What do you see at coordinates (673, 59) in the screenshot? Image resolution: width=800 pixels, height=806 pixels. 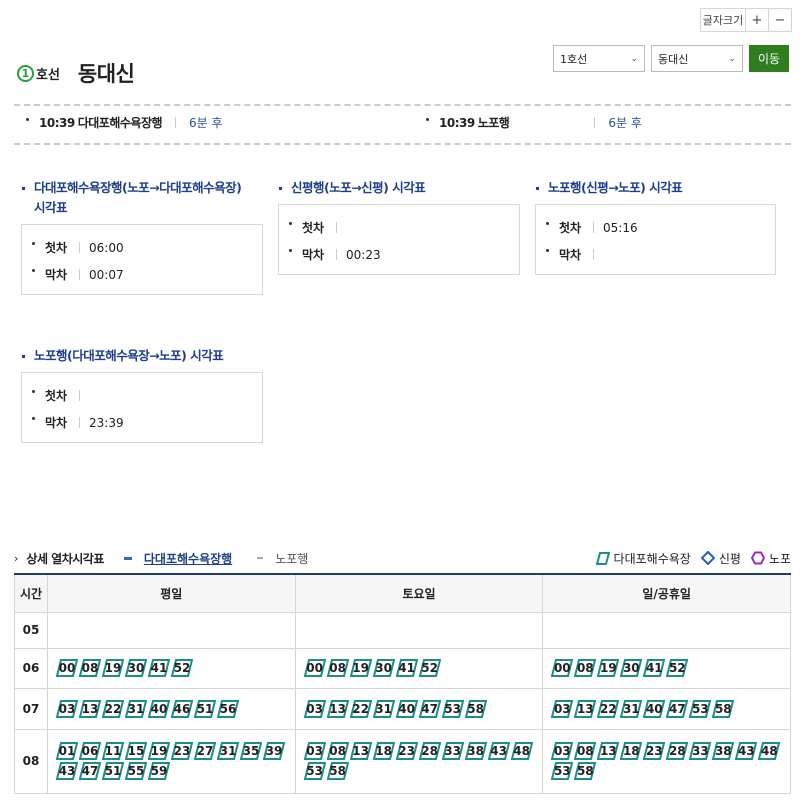 I see `station-select-value: 동대신` at bounding box center [673, 59].